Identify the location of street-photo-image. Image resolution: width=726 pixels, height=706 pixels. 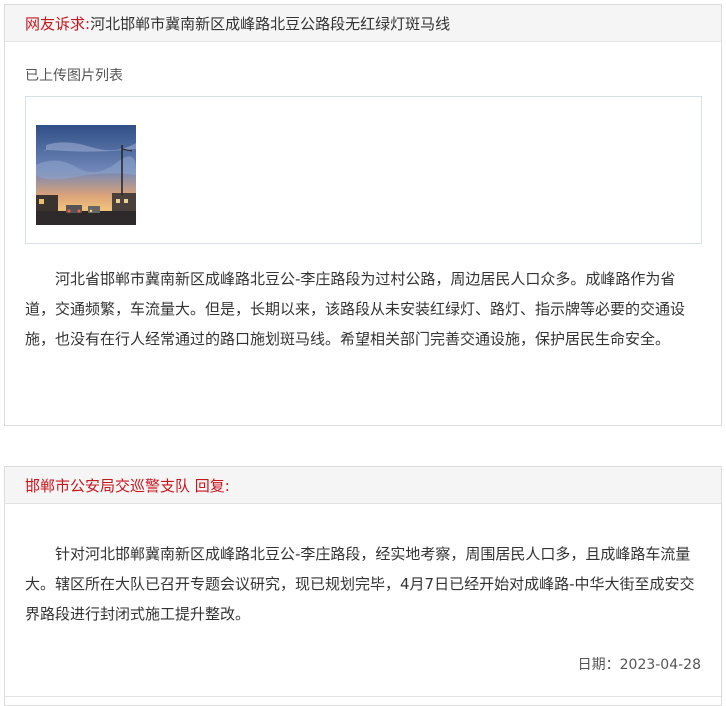
(86, 175).